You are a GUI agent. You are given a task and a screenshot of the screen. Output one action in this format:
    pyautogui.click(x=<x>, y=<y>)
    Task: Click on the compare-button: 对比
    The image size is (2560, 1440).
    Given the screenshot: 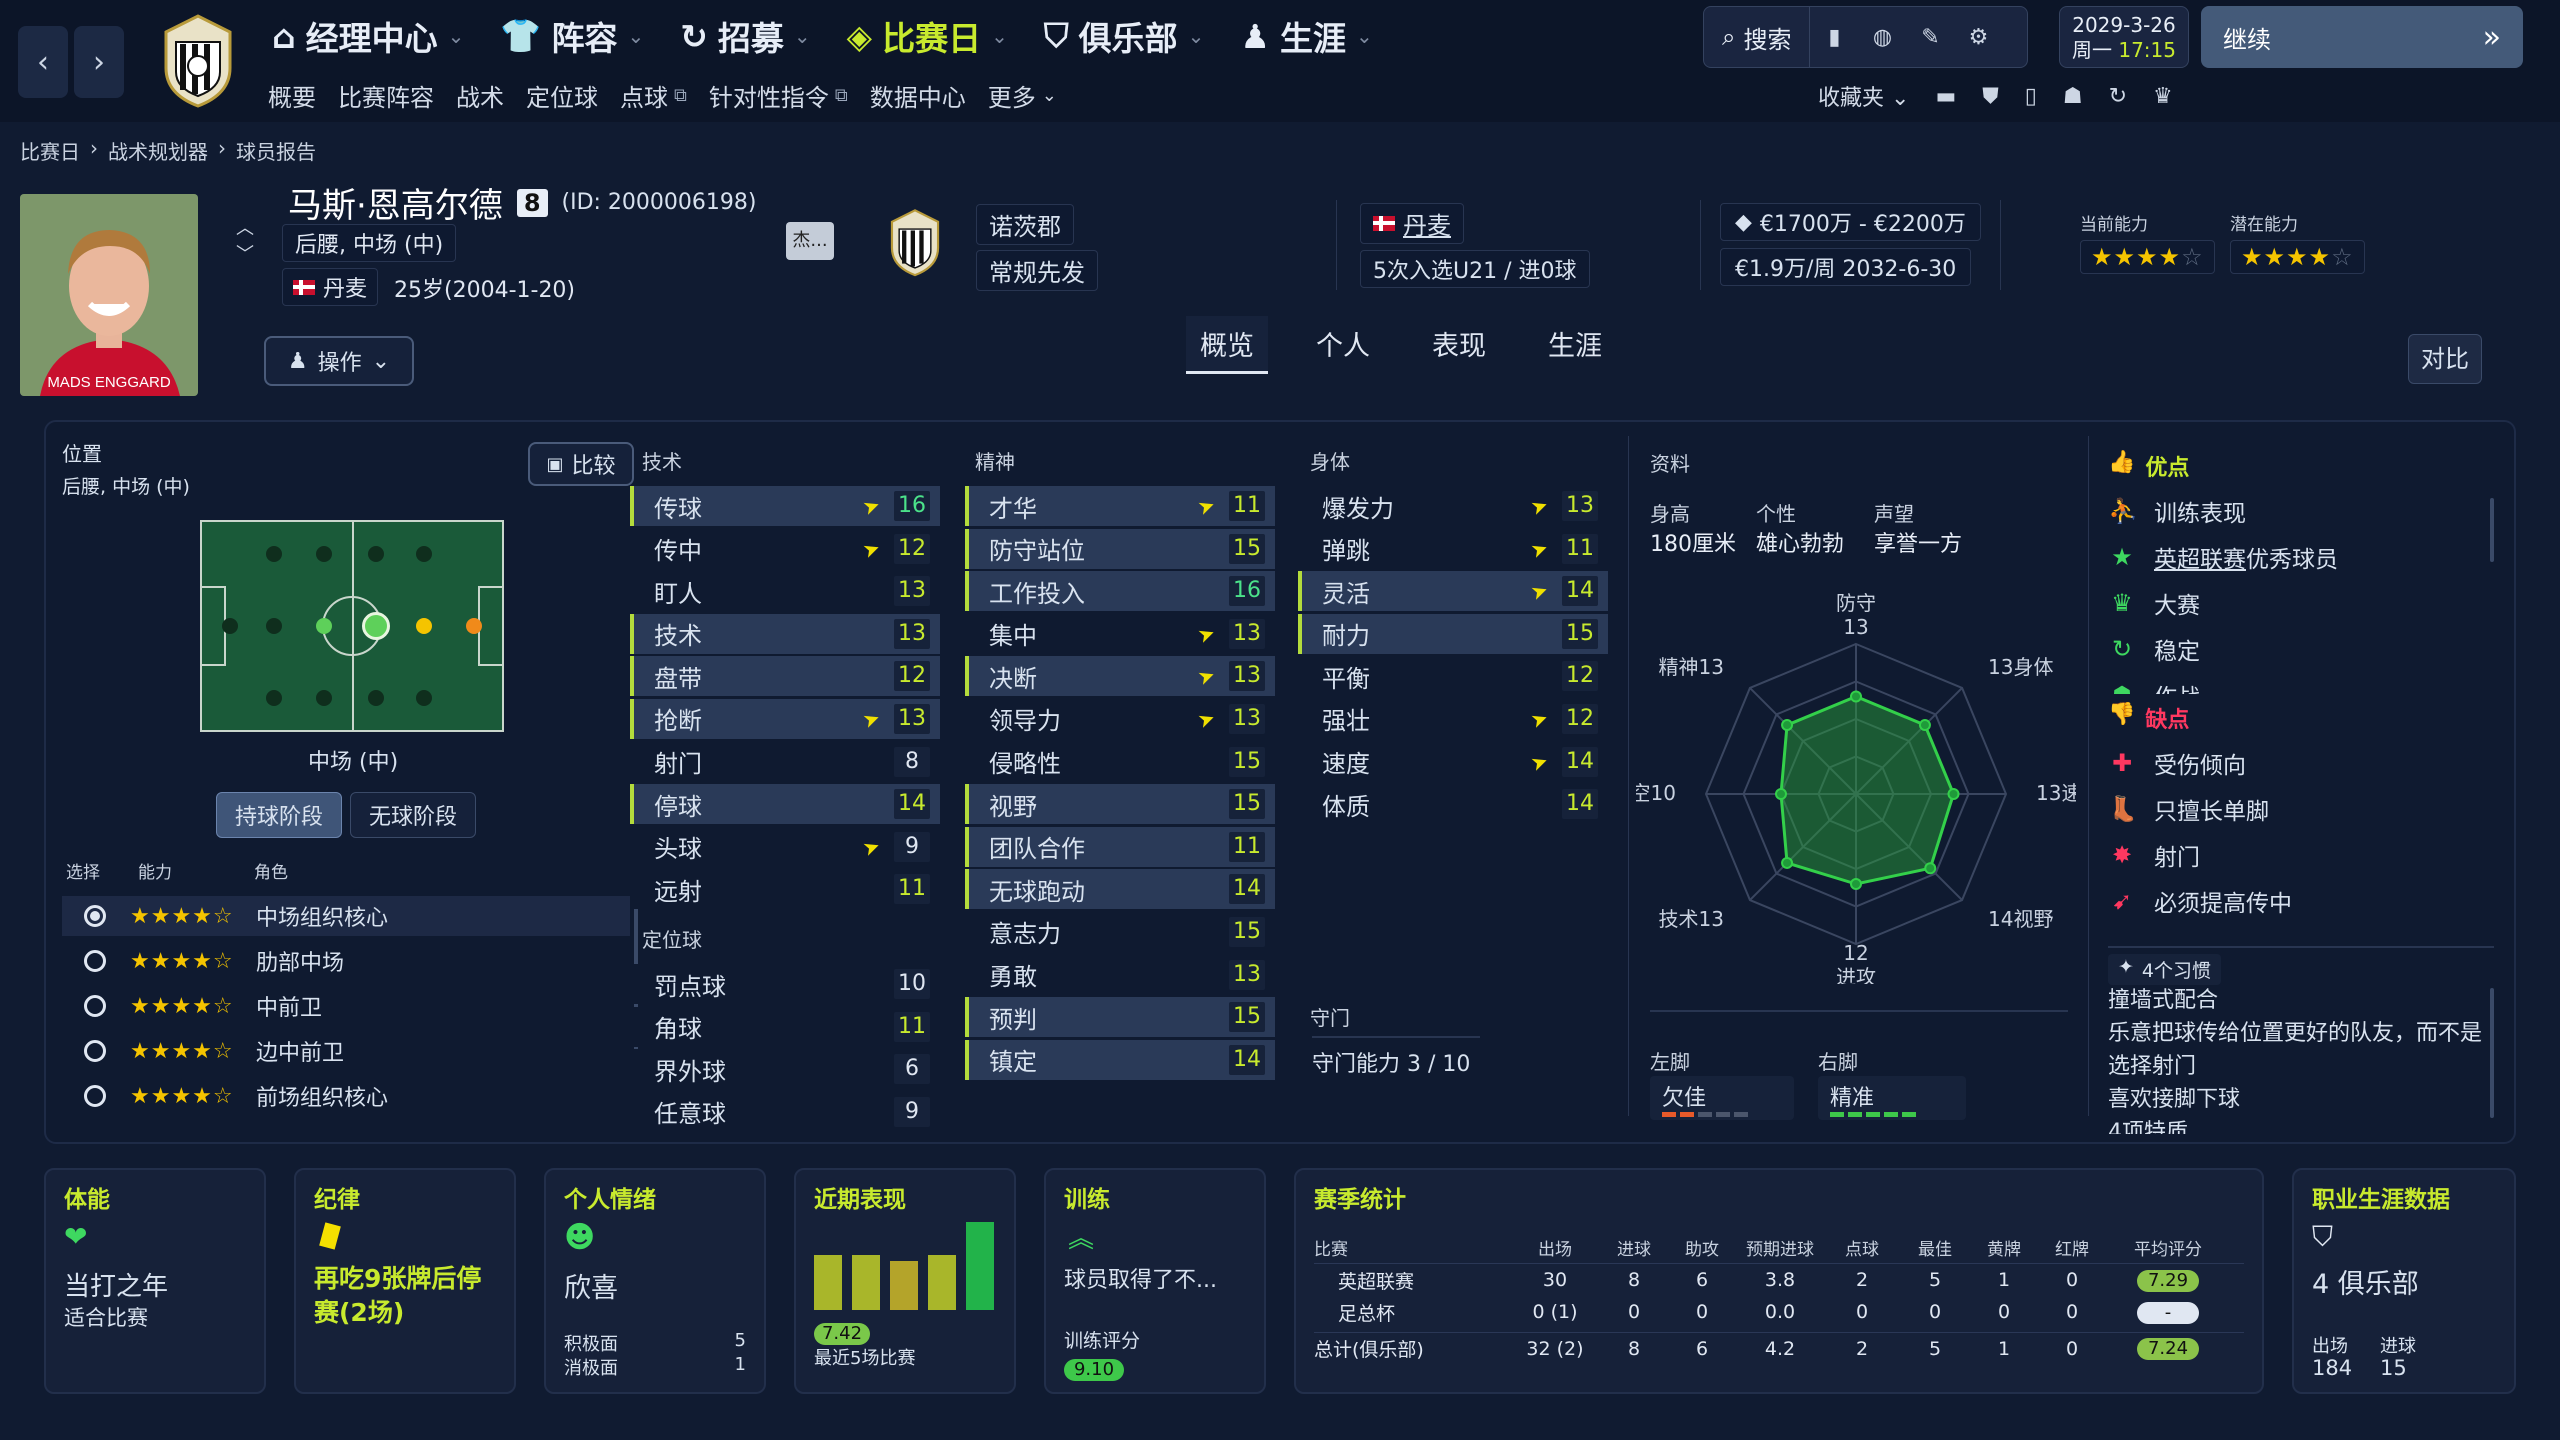 What is the action you would take?
    pyautogui.click(x=2445, y=359)
    